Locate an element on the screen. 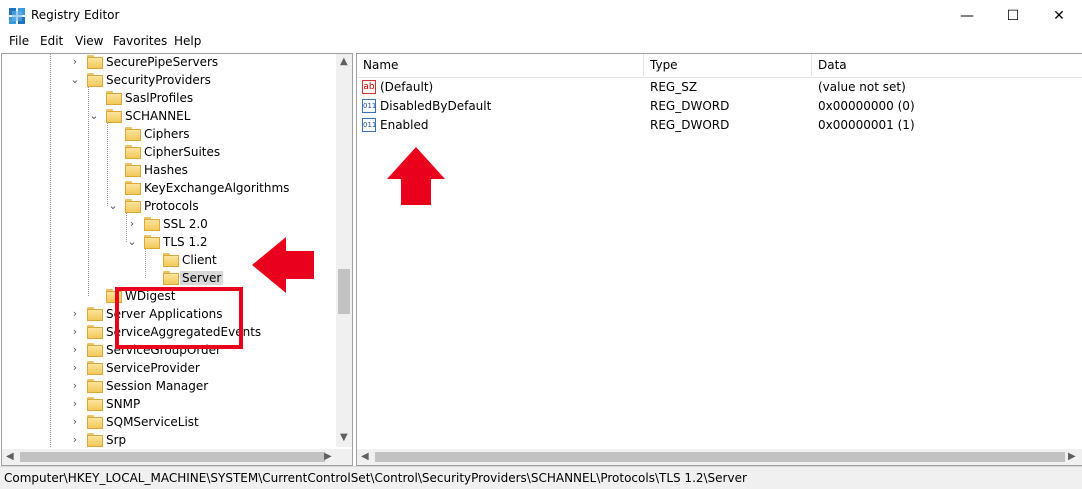 This screenshot has height=489, width=1082. tree-item-label: Ciphers is located at coordinates (167, 134).